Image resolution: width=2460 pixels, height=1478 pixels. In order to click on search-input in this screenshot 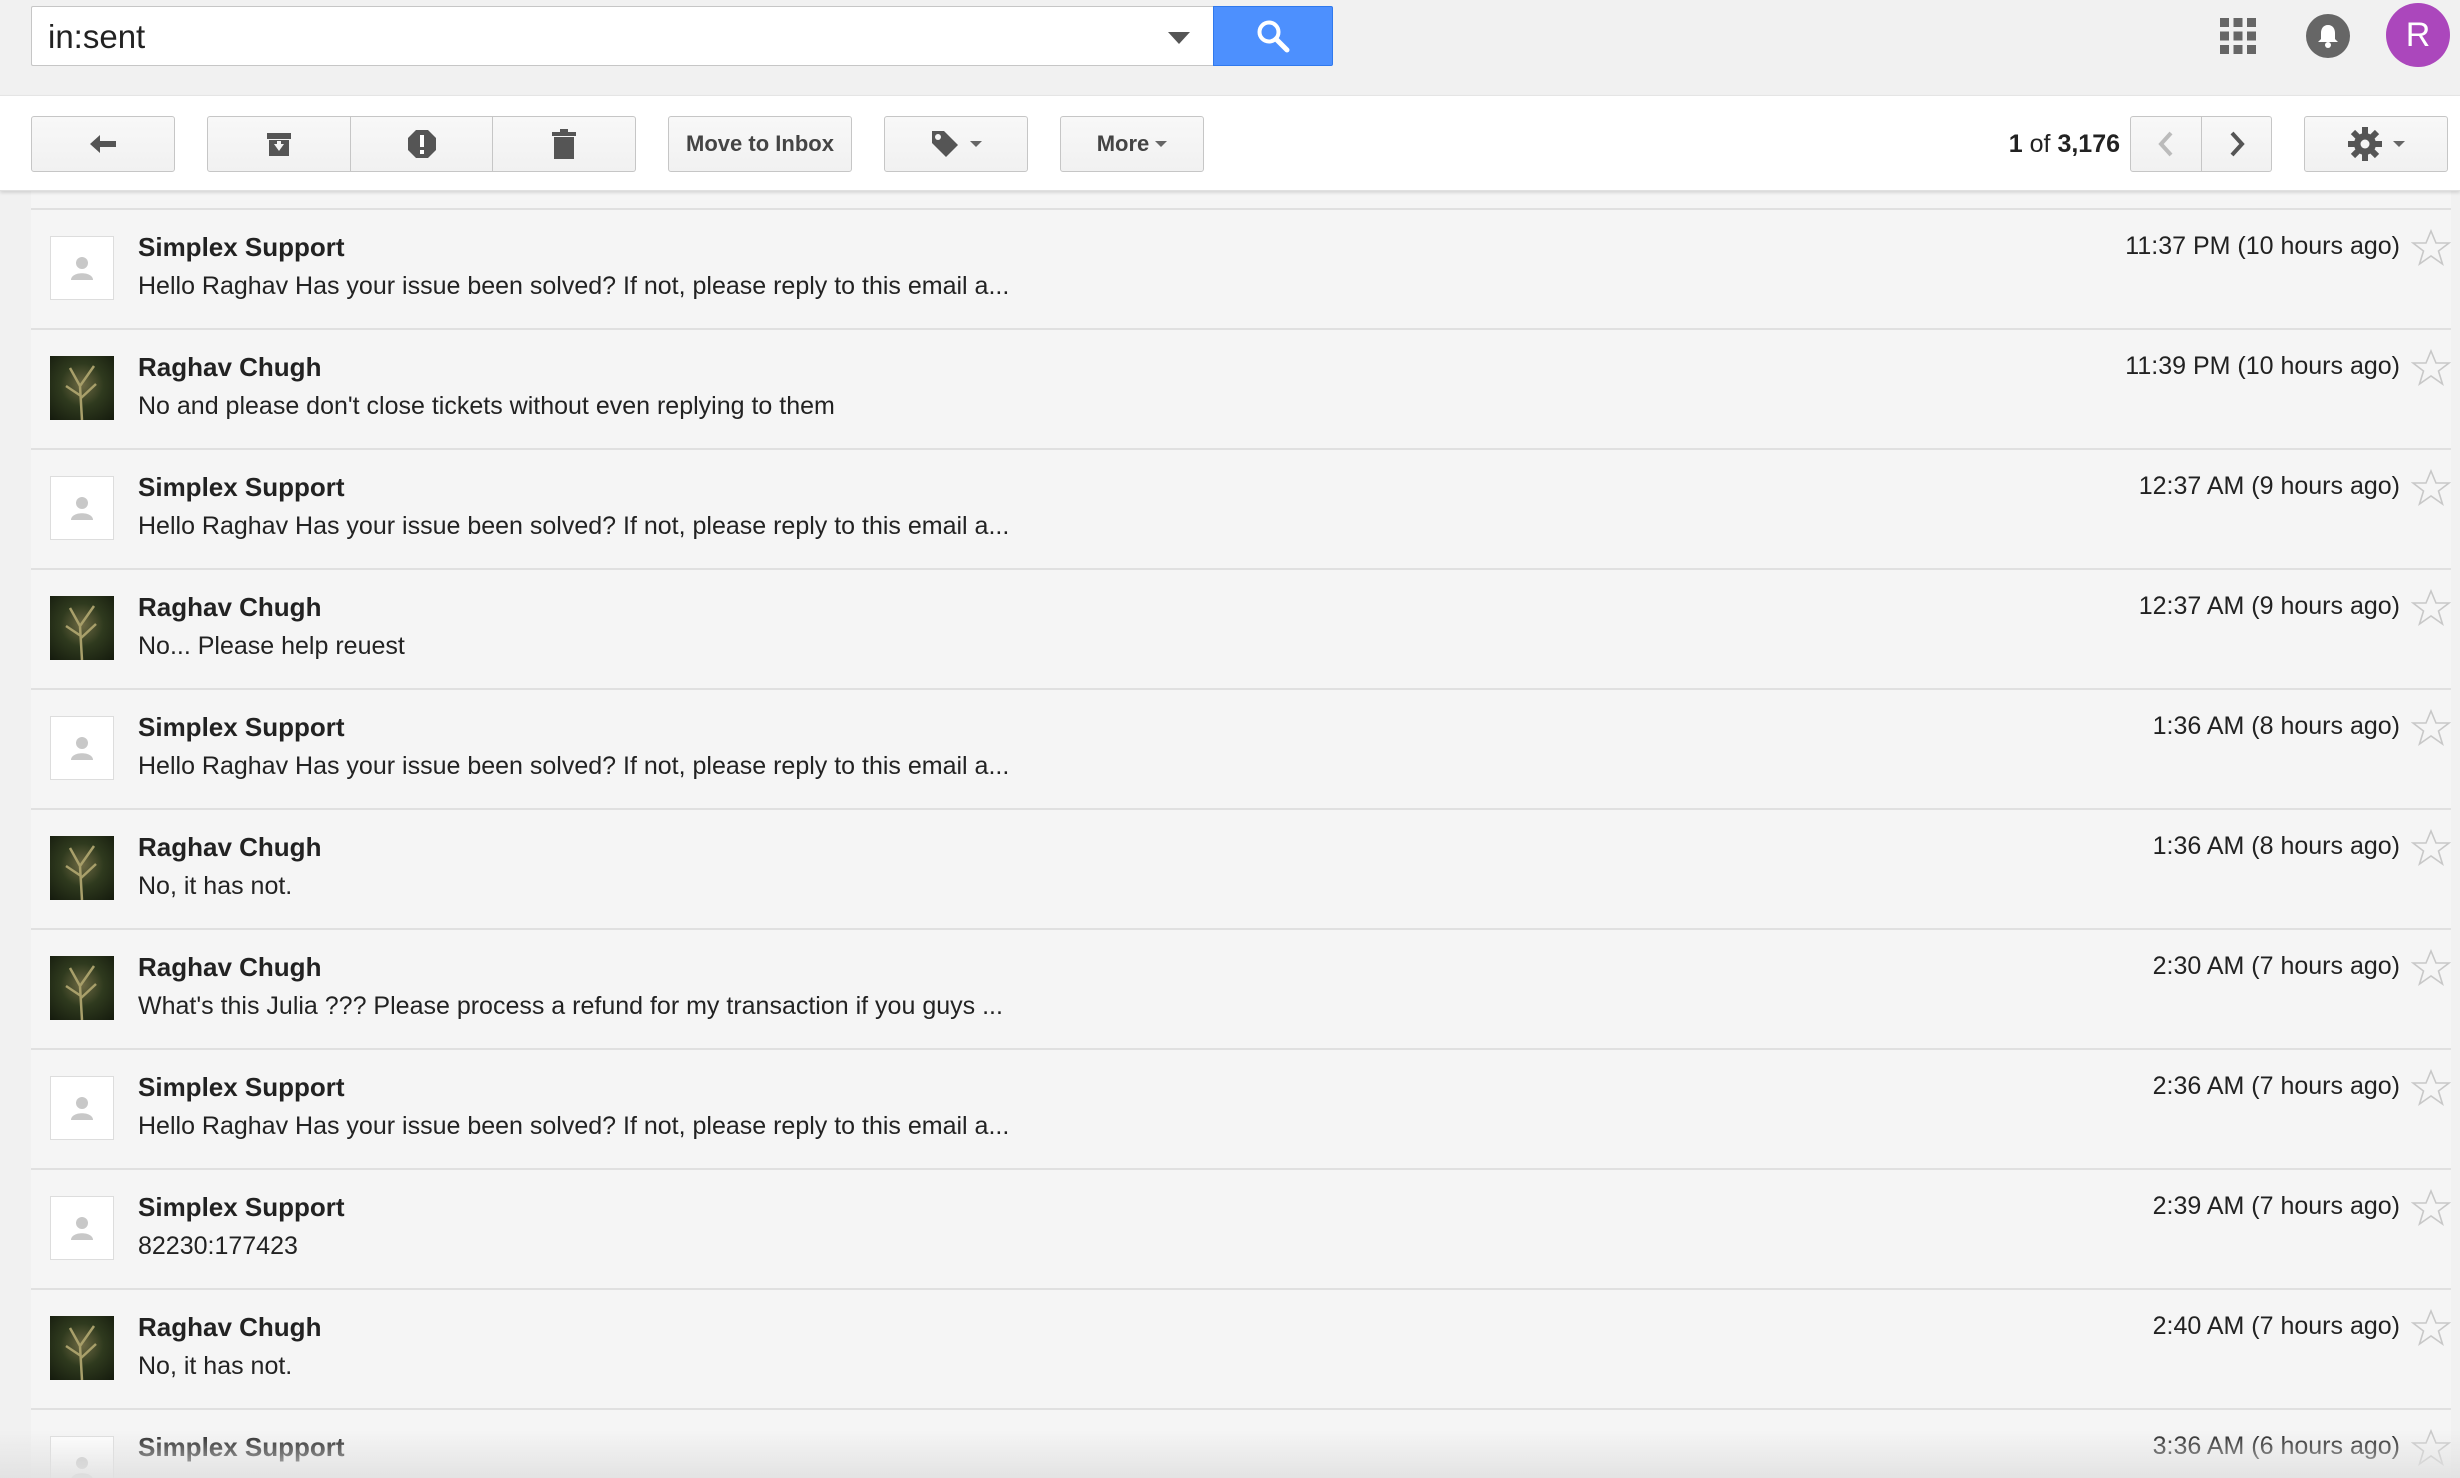, I will do `click(588, 37)`.